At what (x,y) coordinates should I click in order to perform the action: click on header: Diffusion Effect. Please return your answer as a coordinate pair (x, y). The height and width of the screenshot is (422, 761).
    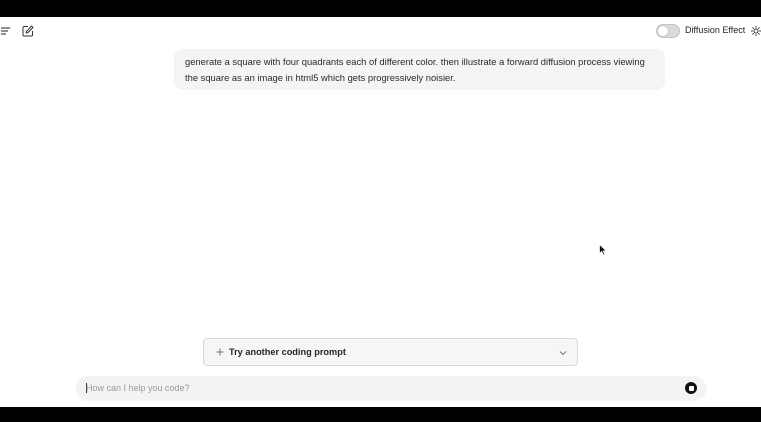
    Looking at the image, I should click on (380, 31).